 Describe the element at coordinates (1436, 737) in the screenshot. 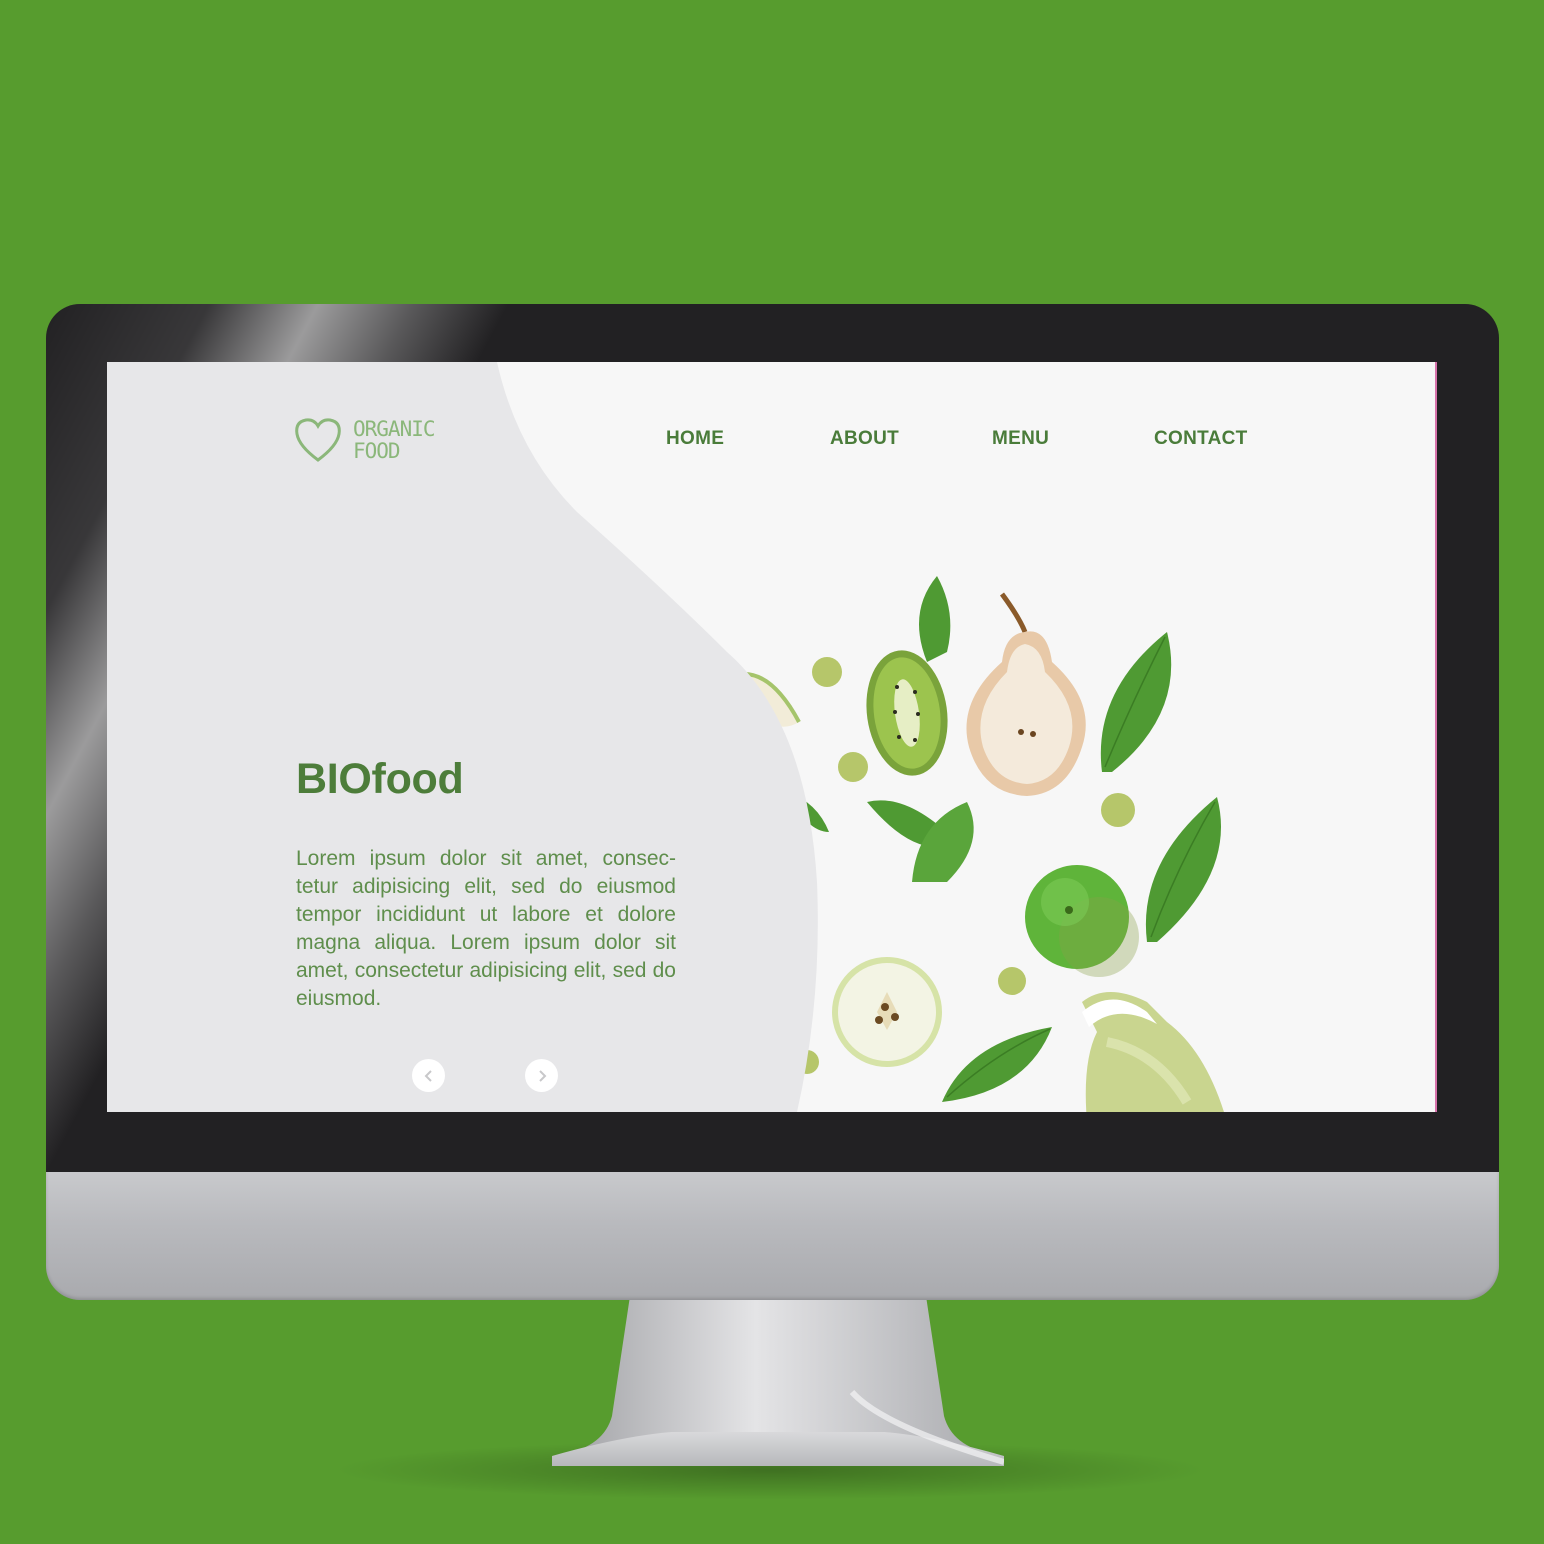

I see `screen-edge` at that location.